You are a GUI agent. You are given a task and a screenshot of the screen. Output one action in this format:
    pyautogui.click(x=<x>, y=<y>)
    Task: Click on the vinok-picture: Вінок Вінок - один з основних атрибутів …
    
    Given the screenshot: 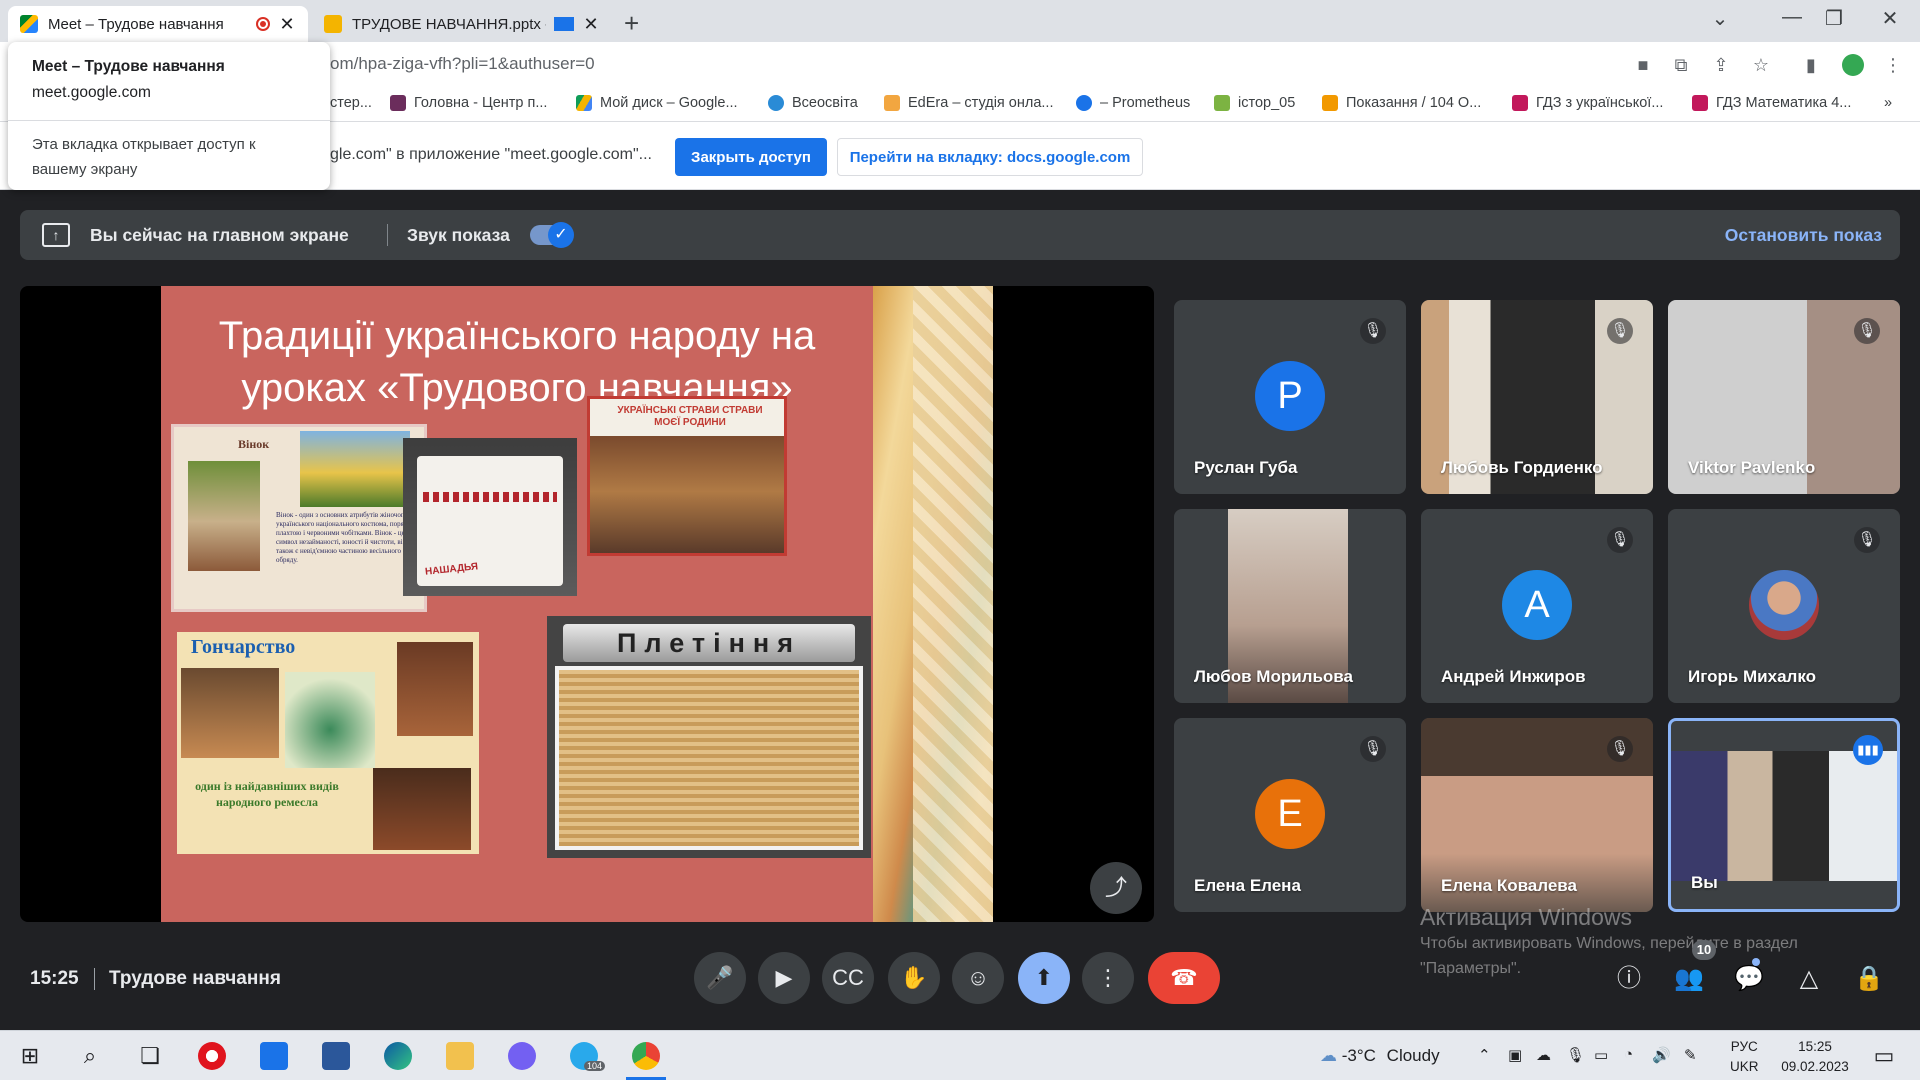 What is the action you would take?
    pyautogui.click(x=299, y=518)
    